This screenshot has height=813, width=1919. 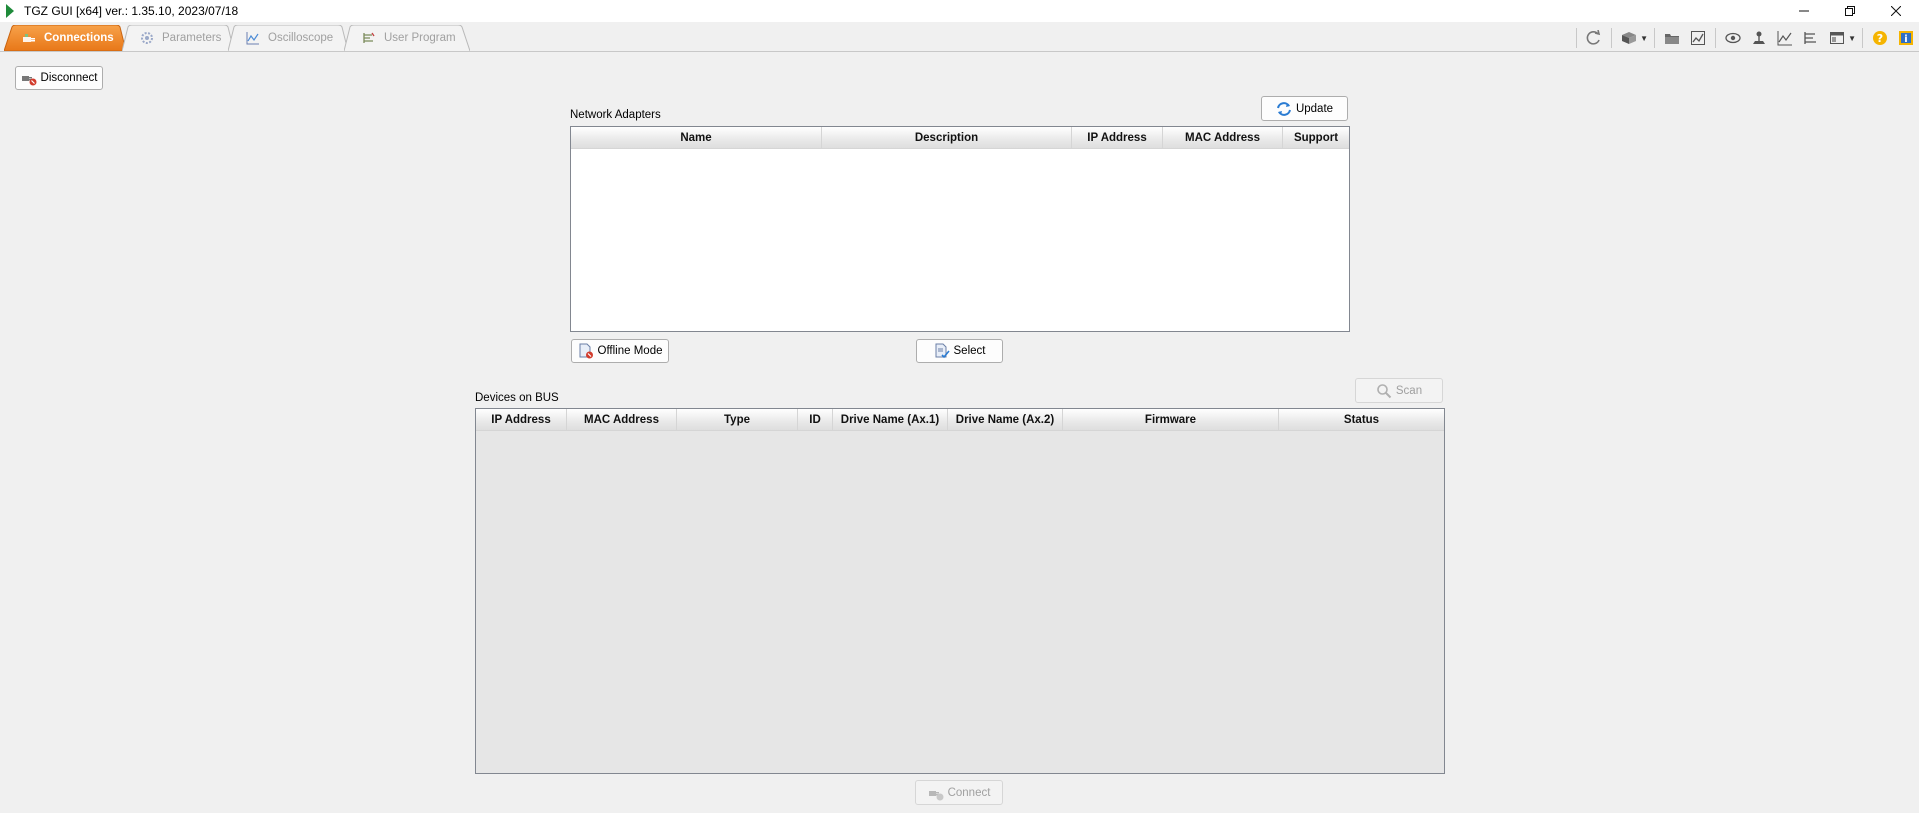 What do you see at coordinates (420, 38) in the screenshot?
I see `tab-label: User Program` at bounding box center [420, 38].